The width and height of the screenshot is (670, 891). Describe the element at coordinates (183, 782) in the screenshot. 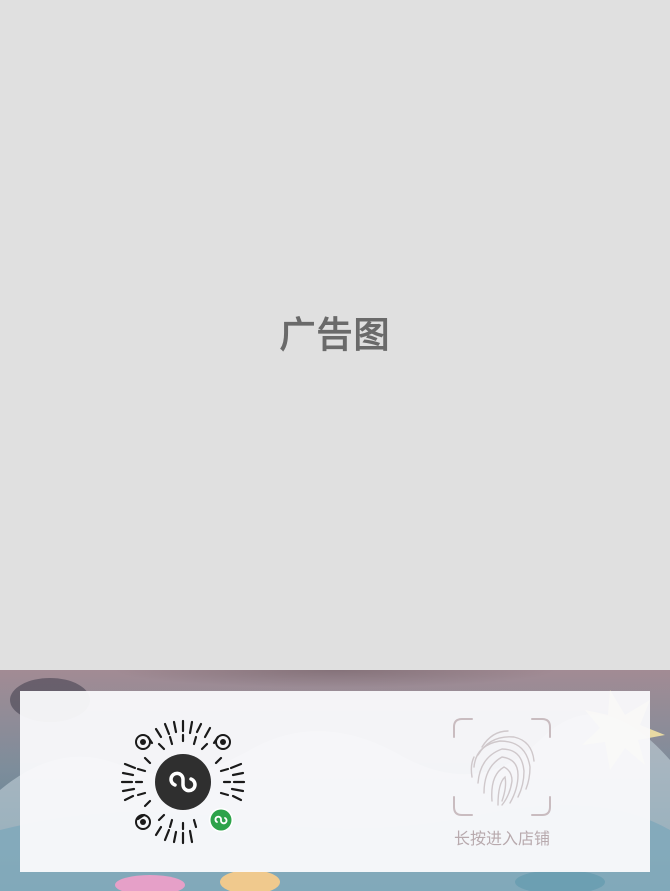

I see `mini-program-qr-code` at that location.